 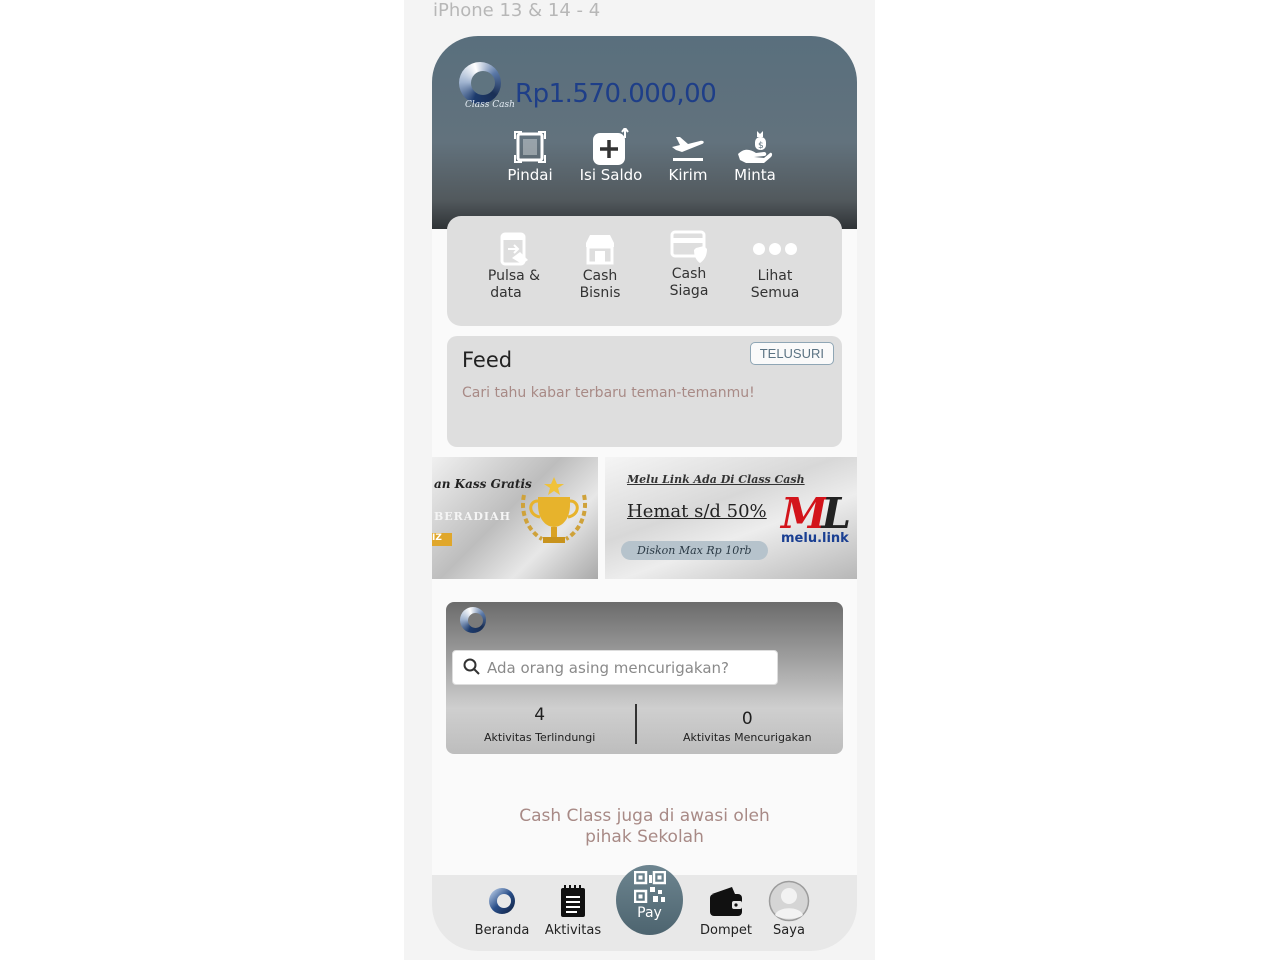 I want to click on service-see-all: Lihat Semua, so click(x=775, y=266).